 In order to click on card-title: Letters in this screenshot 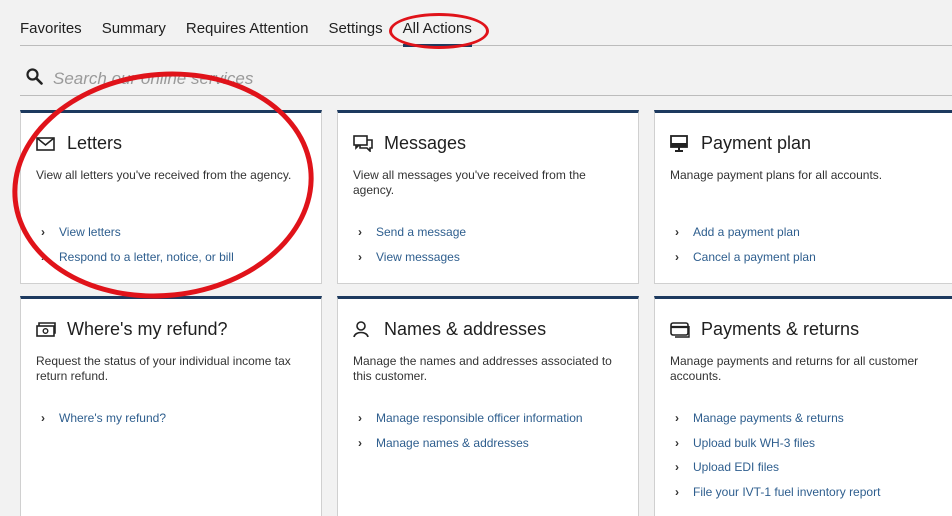, I will do `click(95, 143)`.